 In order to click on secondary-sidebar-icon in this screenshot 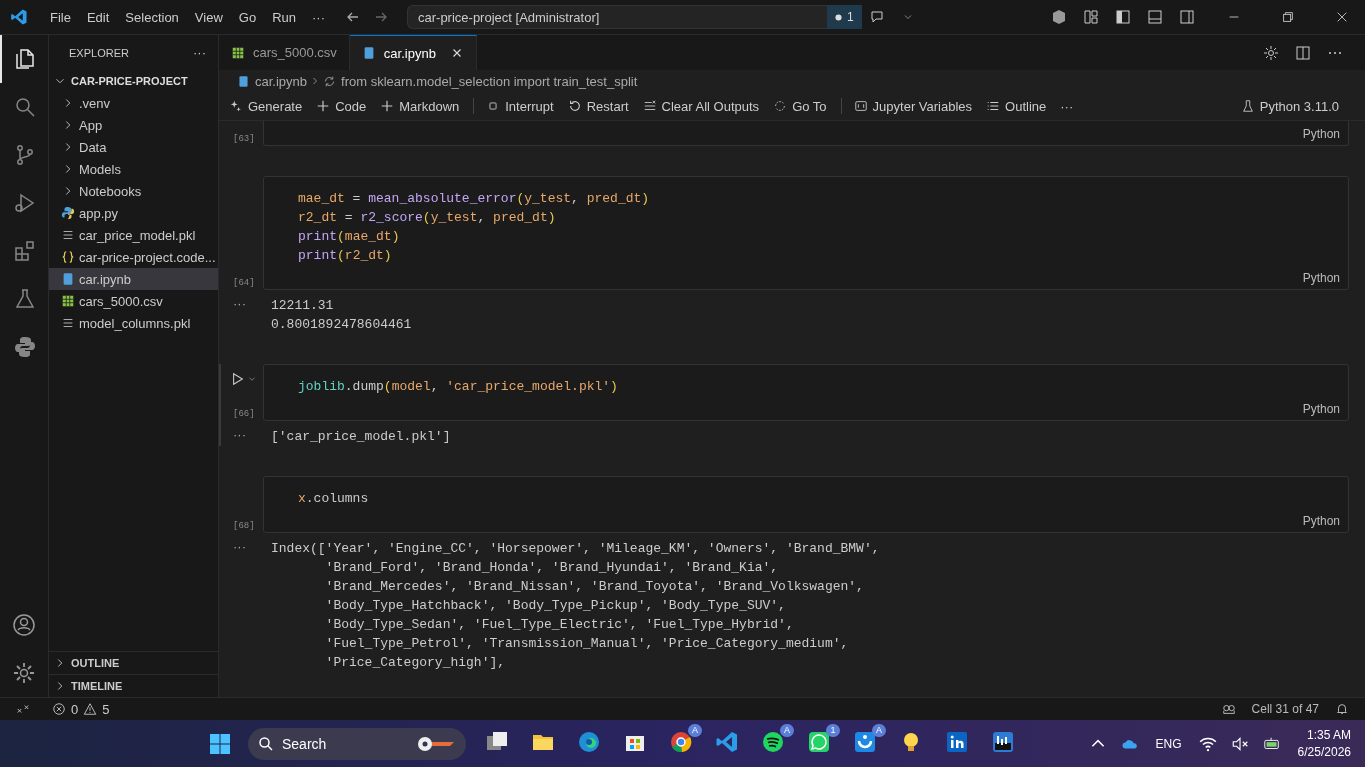, I will do `click(1187, 17)`.